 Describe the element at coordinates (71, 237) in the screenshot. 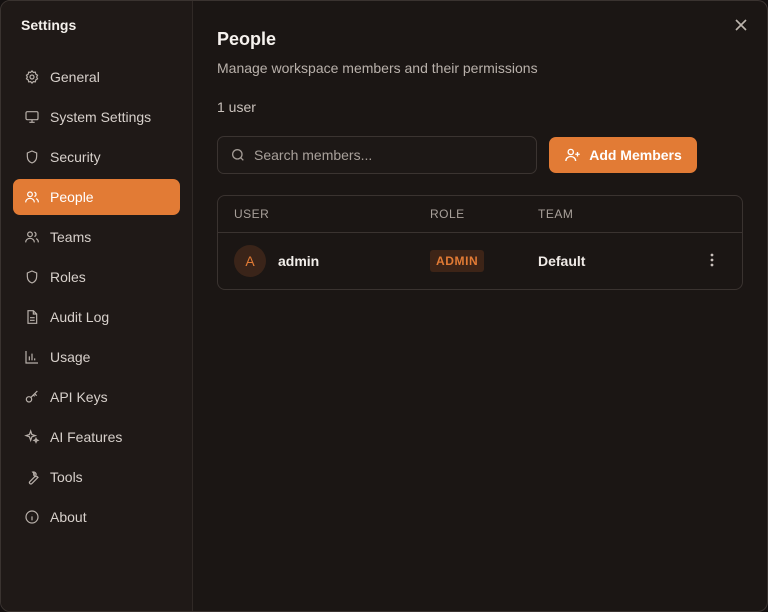

I see `sidebar-item-label: Teams` at that location.